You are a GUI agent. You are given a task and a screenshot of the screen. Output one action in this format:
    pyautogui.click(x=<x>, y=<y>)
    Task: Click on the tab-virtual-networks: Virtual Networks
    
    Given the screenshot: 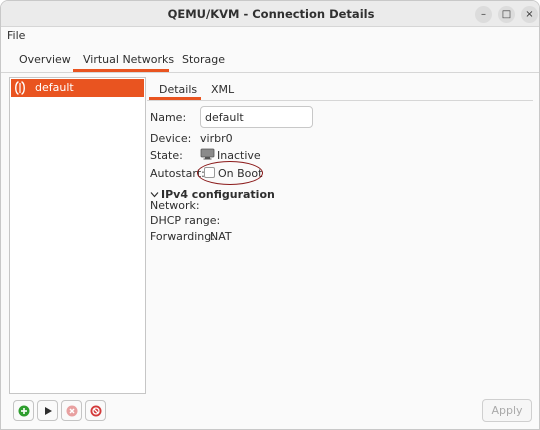 What is the action you would take?
    pyautogui.click(x=128, y=59)
    